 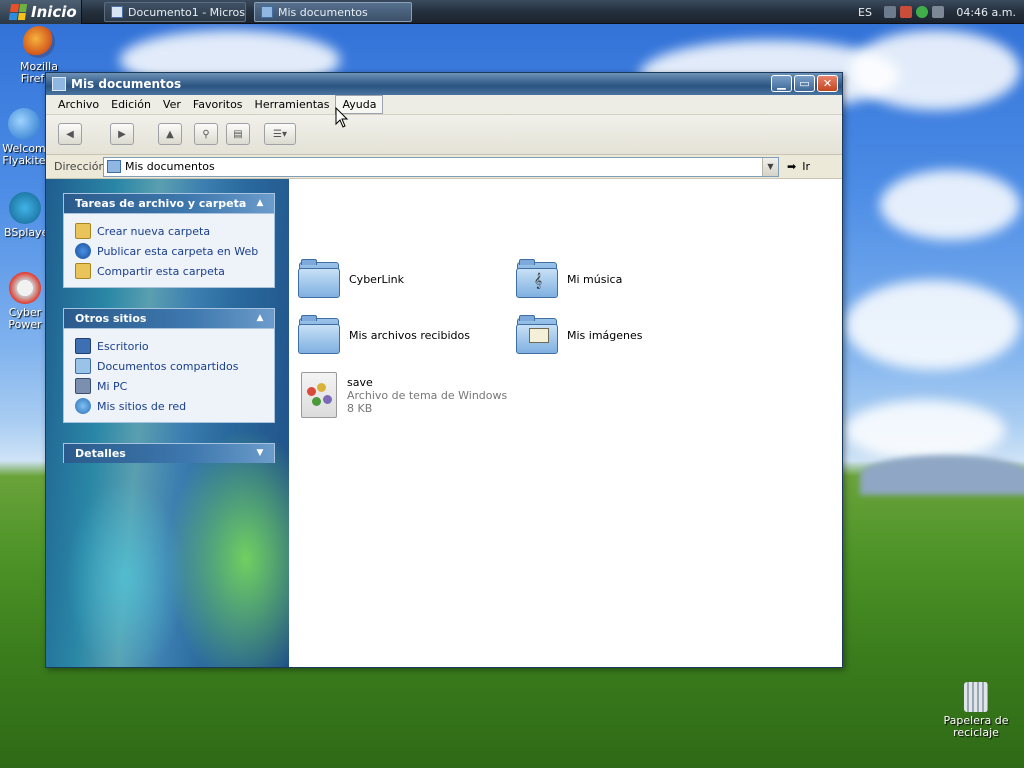 What do you see at coordinates (174, 386) in the screenshot?
I see `link-my-pc: Mi PC` at bounding box center [174, 386].